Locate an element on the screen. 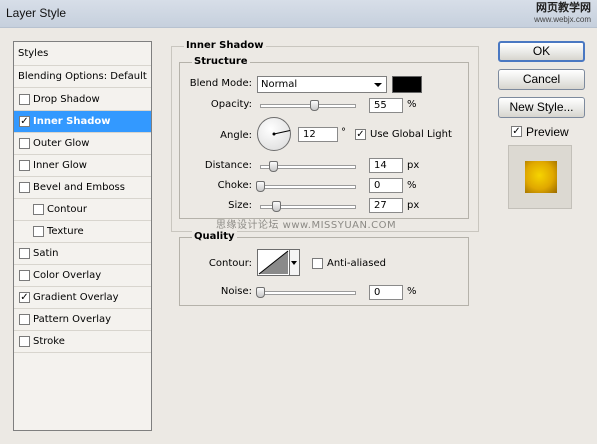 This screenshot has width=597, height=444. style-item-color-overlay: Color Overlay is located at coordinates (82, 276).